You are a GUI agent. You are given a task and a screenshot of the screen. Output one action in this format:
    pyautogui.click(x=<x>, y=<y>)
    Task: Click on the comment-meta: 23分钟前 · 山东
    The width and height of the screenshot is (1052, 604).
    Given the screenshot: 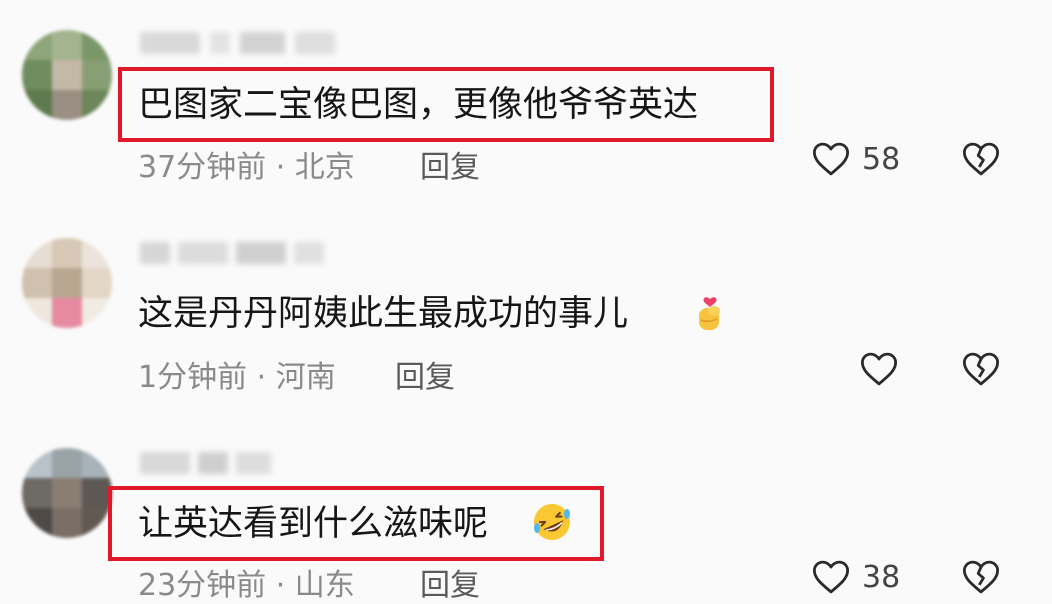 What is the action you would take?
    pyautogui.click(x=246, y=585)
    